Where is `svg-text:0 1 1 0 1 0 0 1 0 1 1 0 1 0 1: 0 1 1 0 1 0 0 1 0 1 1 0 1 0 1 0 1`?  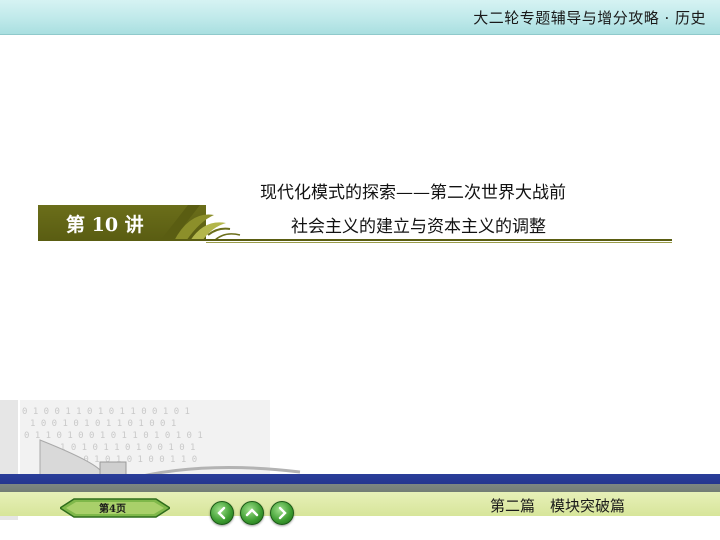
svg-text:0 1 1 0 1 0 0 1 0 1 1 0 1 0 1: 0 1 1 0 1 0 0 1 0 1 1 0 1 0 1 0 1 is located at coordinates (113, 436).